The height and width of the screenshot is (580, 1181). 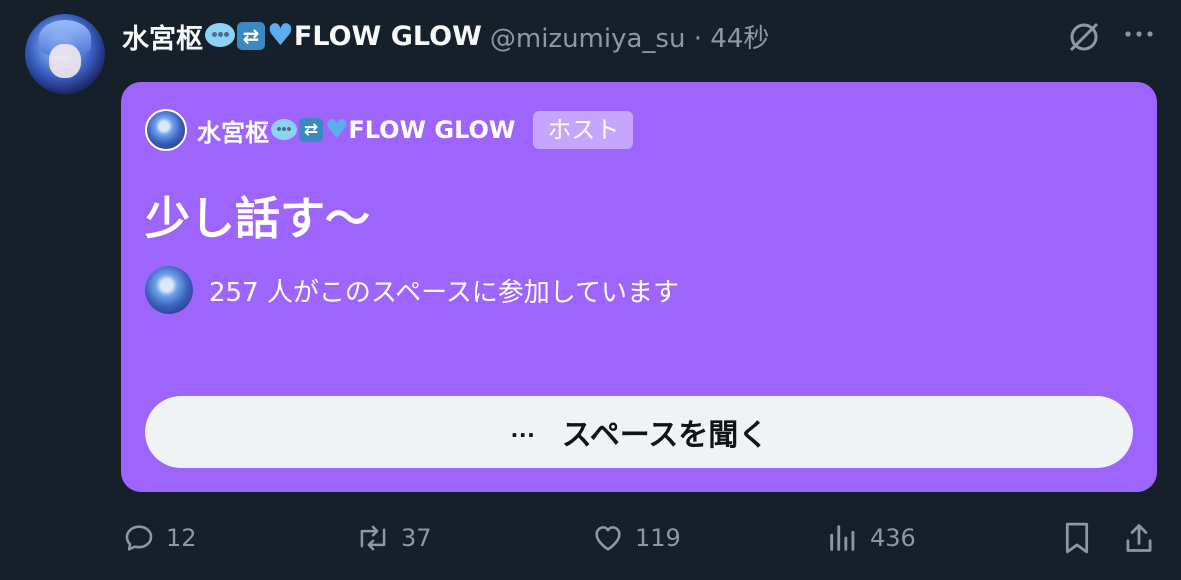 I want to click on share-button, so click(x=1144, y=538).